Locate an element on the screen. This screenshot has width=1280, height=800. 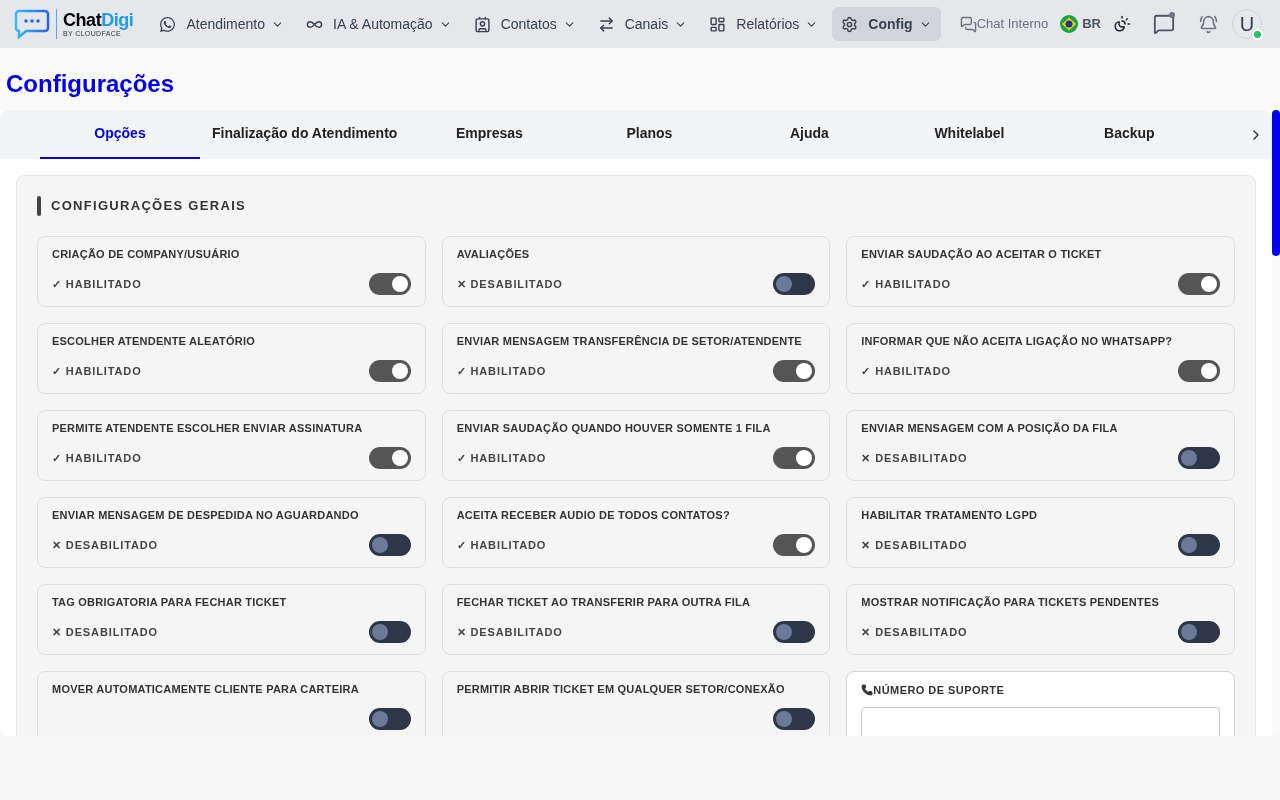
chat-bubble-logo-icon is located at coordinates (32, 24).